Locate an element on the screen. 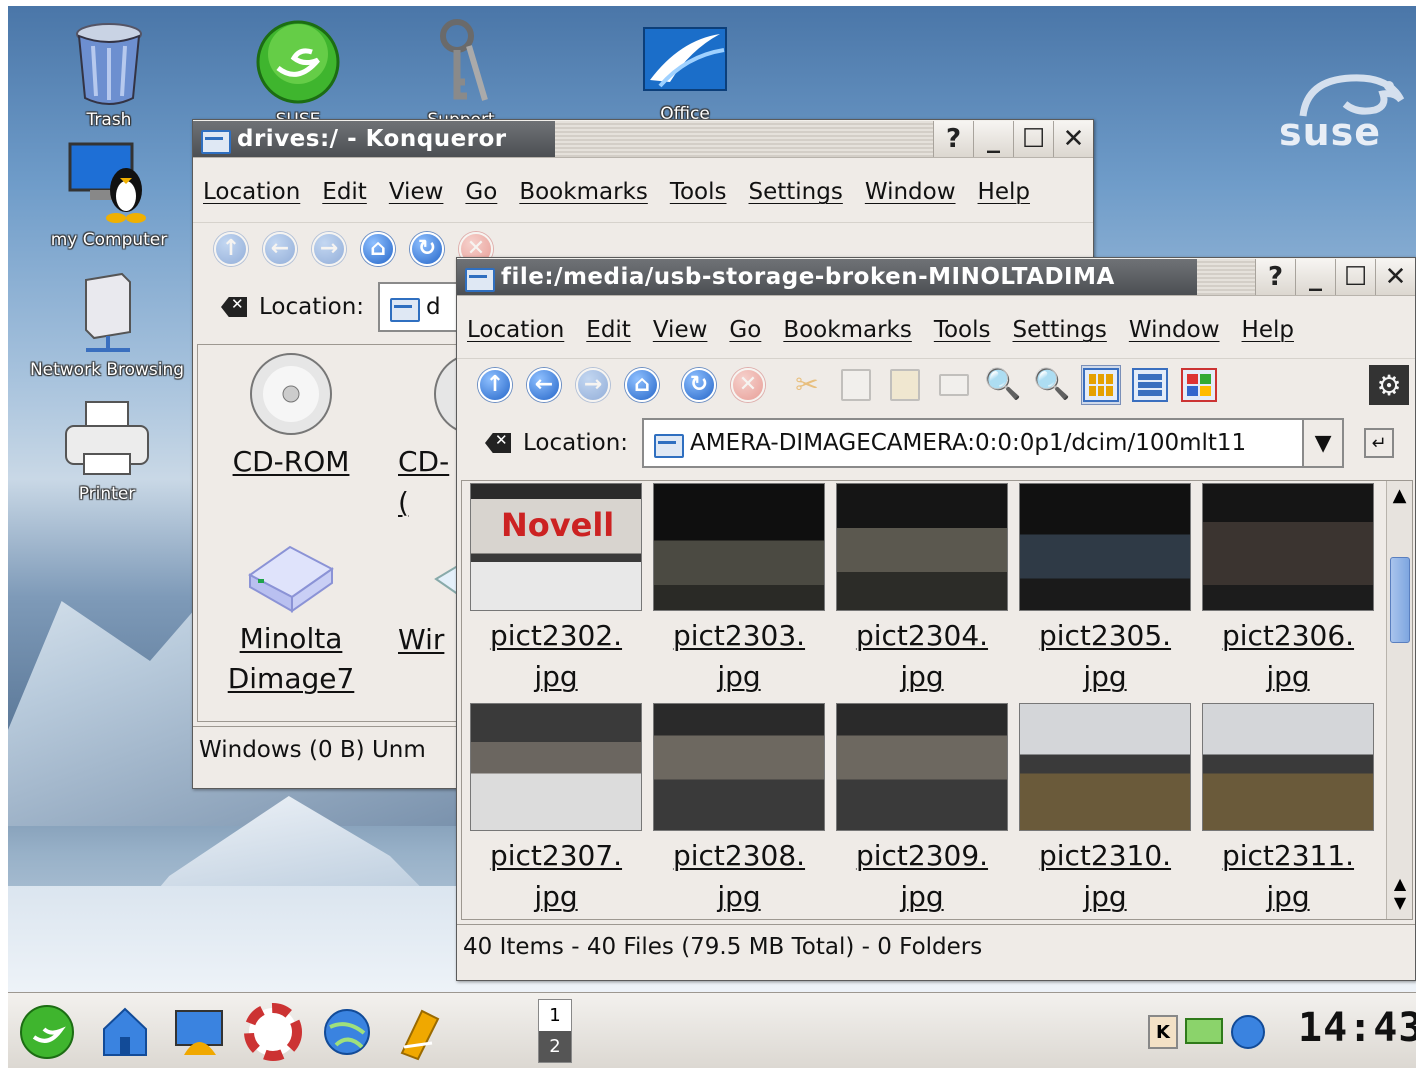  location-history-dropdown: ▼ is located at coordinates (1324, 443).